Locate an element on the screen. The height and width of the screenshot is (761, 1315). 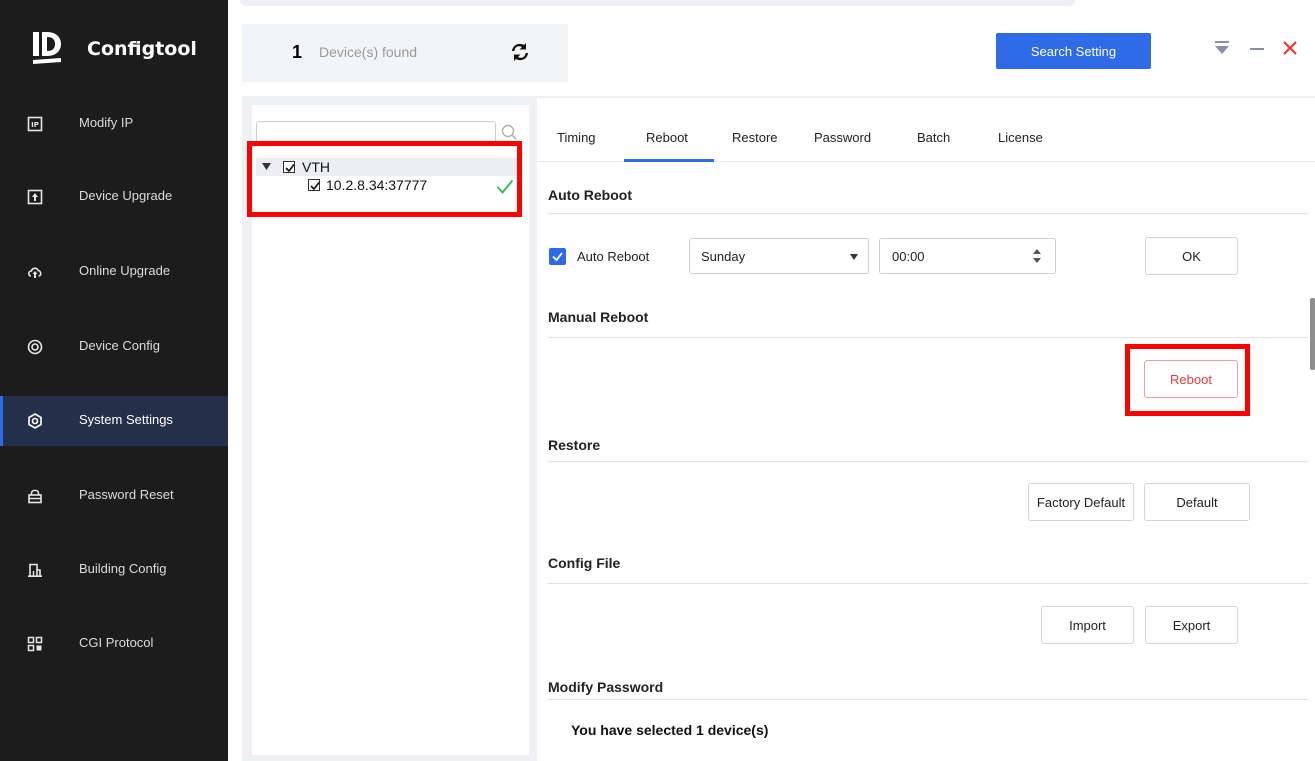
tree-device-label: 10.2.8.34:37777 is located at coordinates (376, 185).